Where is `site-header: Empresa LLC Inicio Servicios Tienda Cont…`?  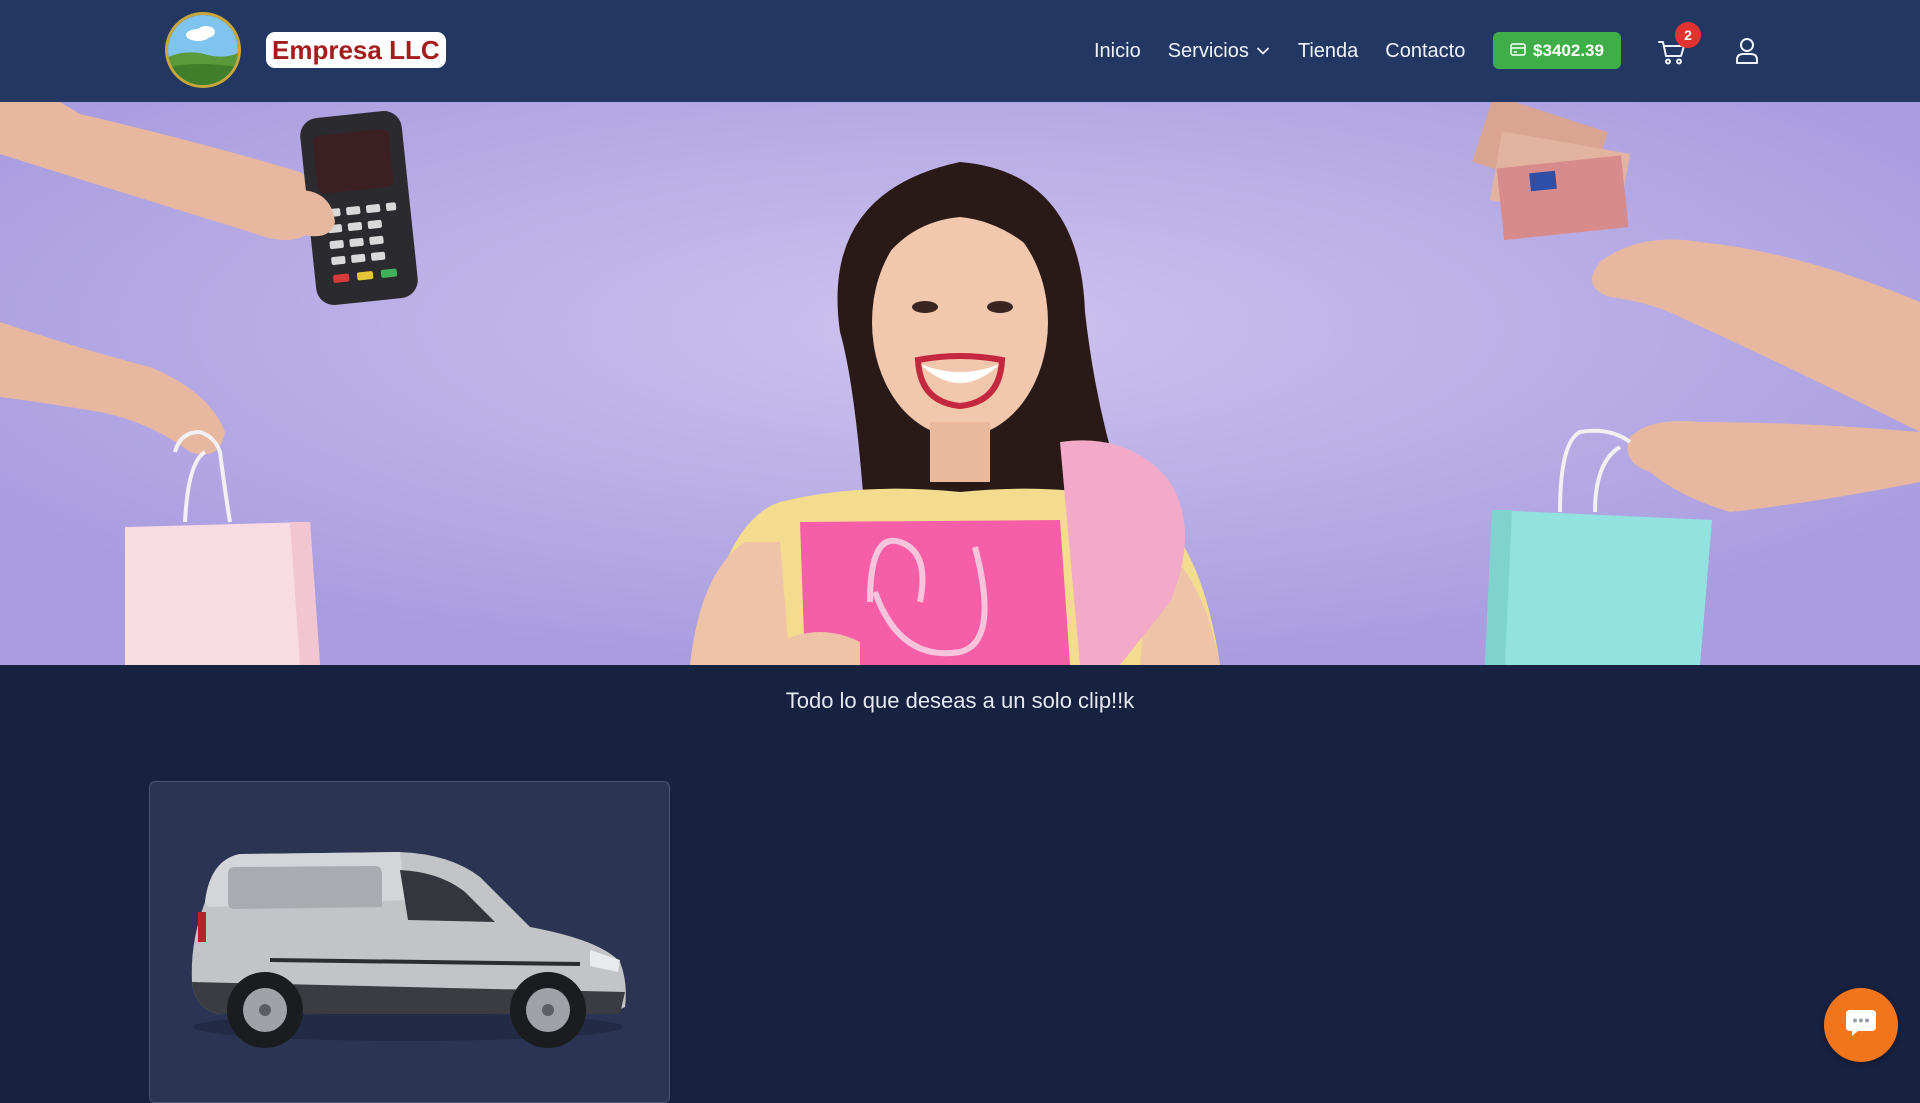
site-header: Empresa LLC Inicio Servicios Tienda Cont… is located at coordinates (960, 51).